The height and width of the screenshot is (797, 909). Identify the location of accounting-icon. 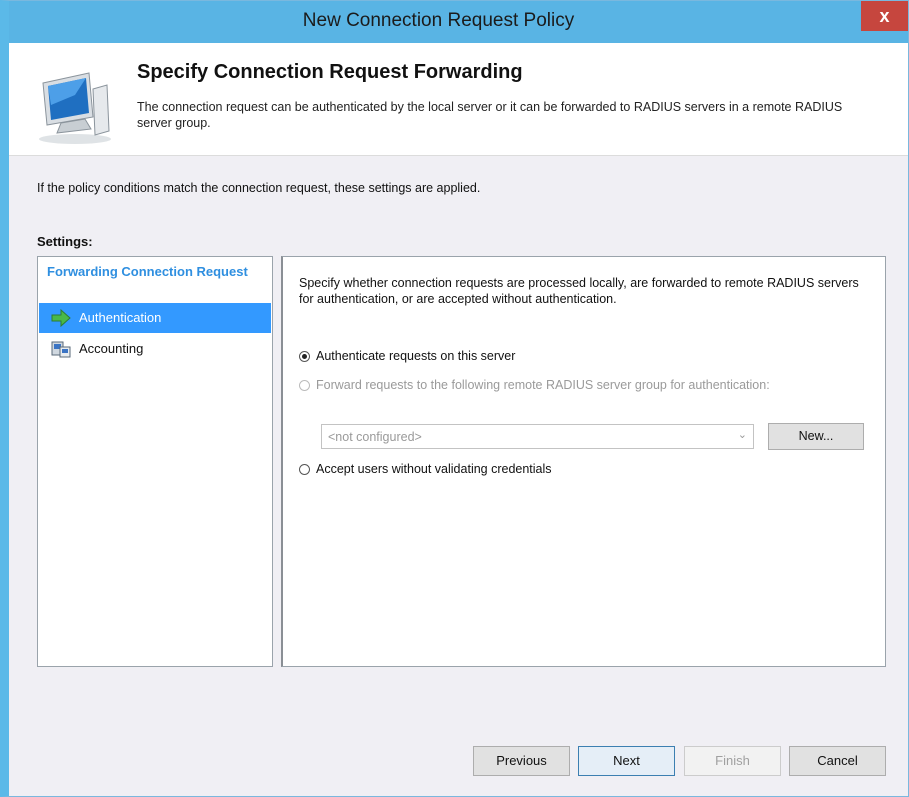
(61, 349).